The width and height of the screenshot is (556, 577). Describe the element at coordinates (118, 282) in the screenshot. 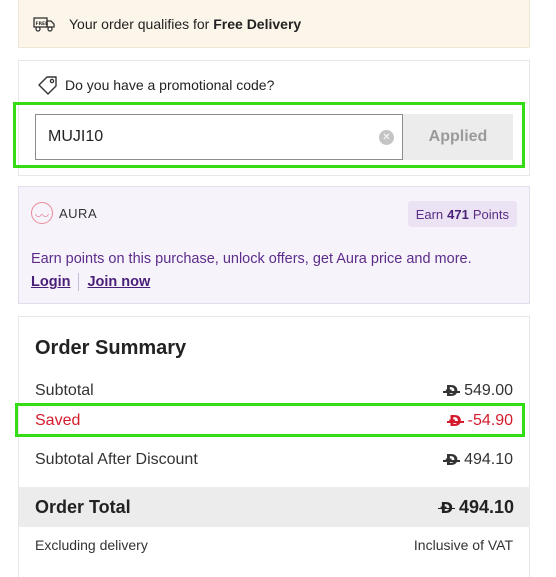

I see `join-now-link: Join now` at that location.